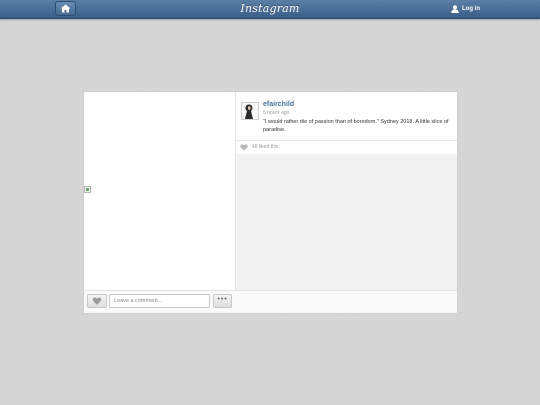 The image size is (540, 405). Describe the element at coordinates (270, 9) in the screenshot. I see `top-bar: Instagram Log in` at that location.